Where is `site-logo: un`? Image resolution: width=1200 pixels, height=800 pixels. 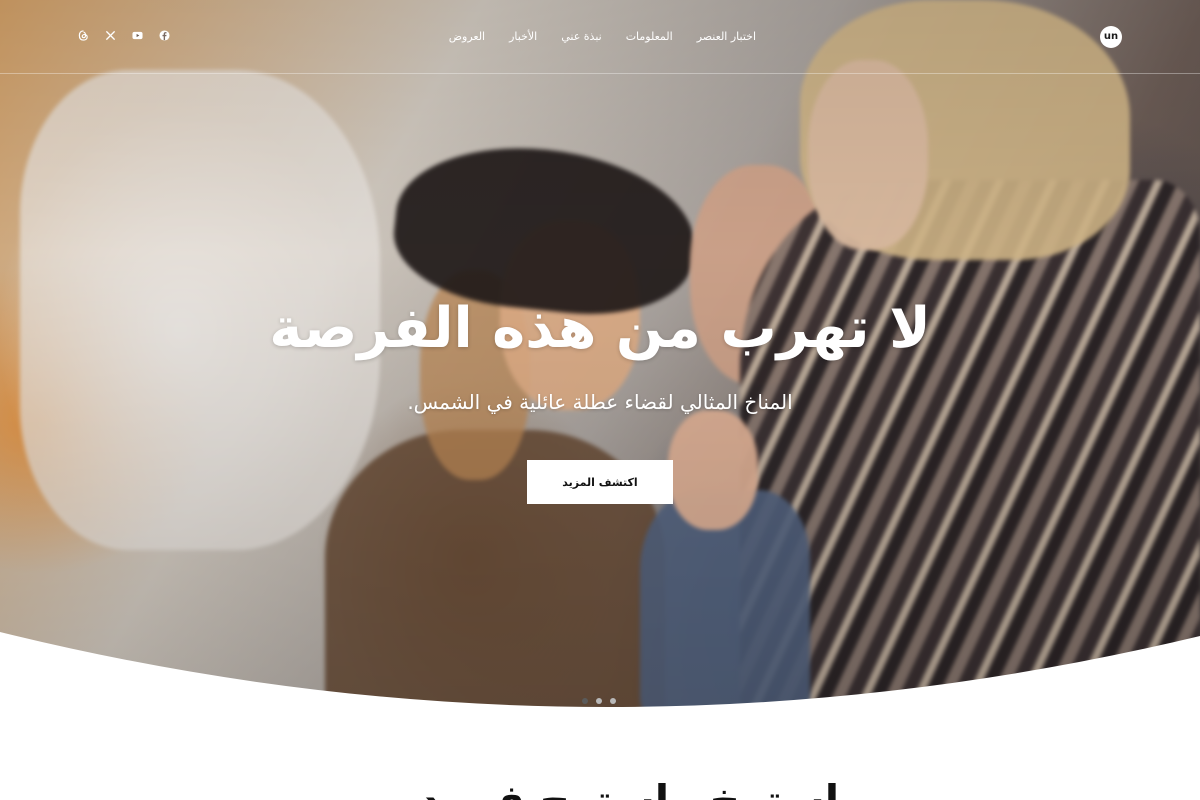 site-logo: un is located at coordinates (1111, 37).